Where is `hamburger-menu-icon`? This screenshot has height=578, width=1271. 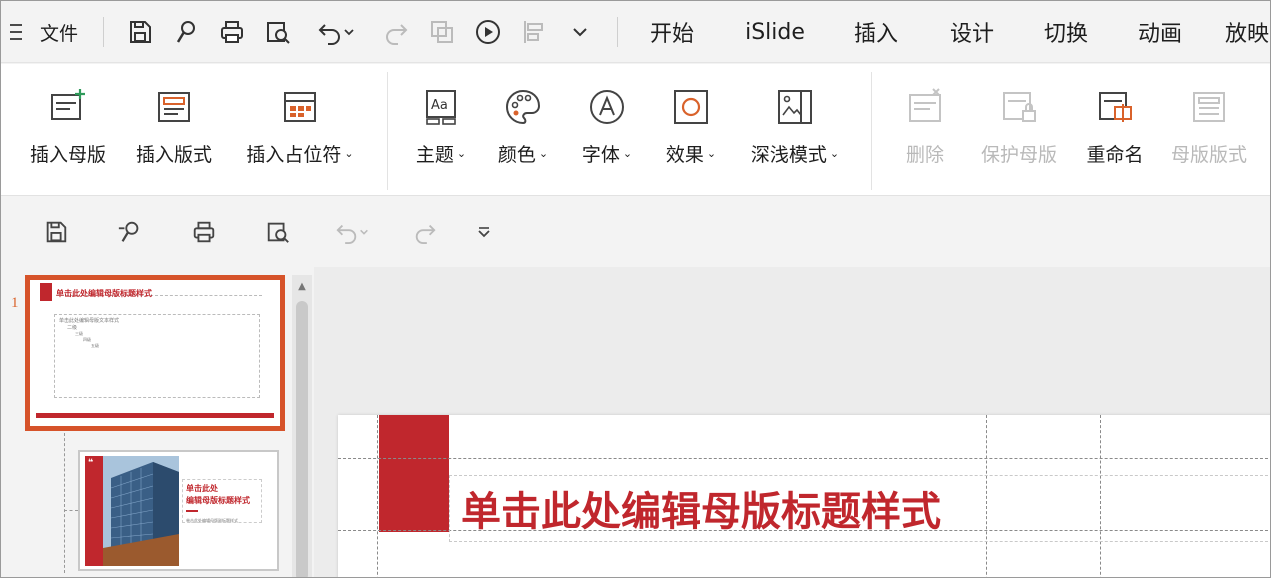 hamburger-menu-icon is located at coordinates (16, 32).